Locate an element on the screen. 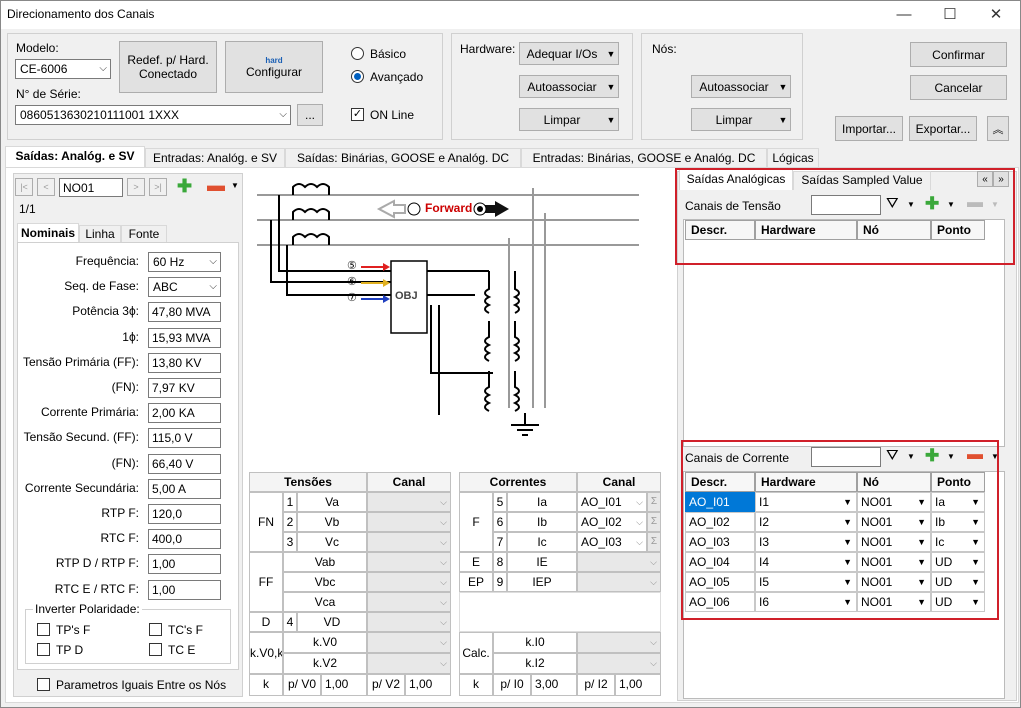 This screenshot has height=708, width=1021. tab-entradas-analog: Entradas: Analóg. e SV is located at coordinates (215, 158).